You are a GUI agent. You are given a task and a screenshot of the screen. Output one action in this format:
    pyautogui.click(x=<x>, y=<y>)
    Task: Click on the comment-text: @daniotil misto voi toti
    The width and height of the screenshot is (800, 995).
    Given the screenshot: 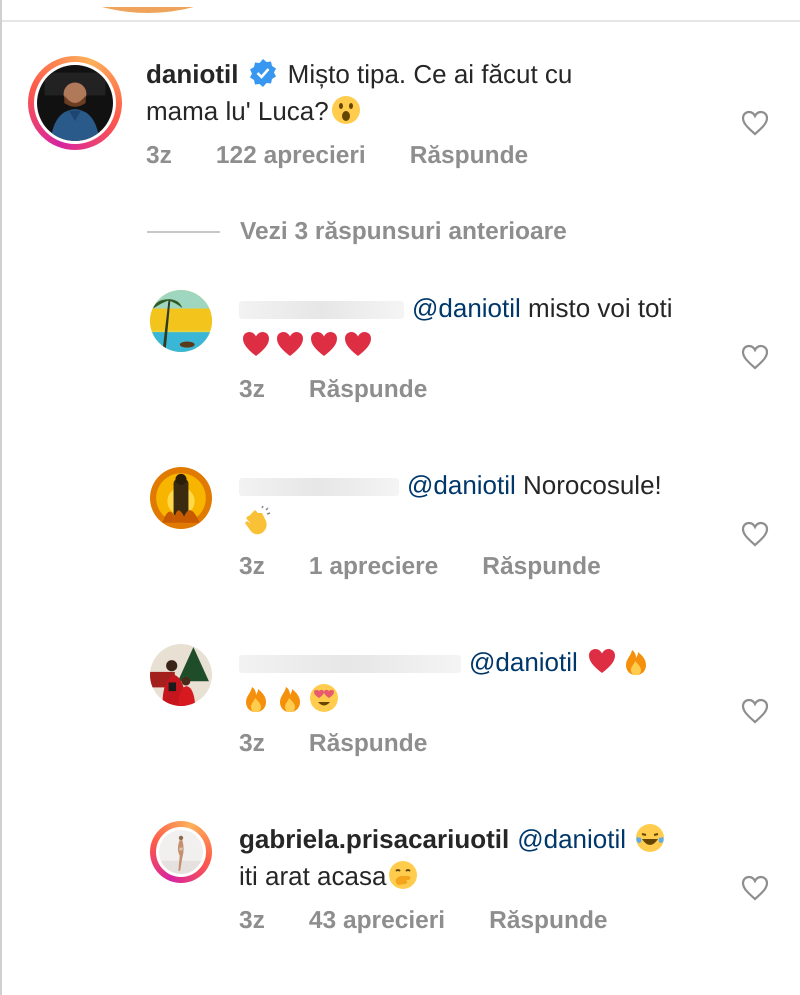 What is the action you would take?
    pyautogui.click(x=461, y=327)
    